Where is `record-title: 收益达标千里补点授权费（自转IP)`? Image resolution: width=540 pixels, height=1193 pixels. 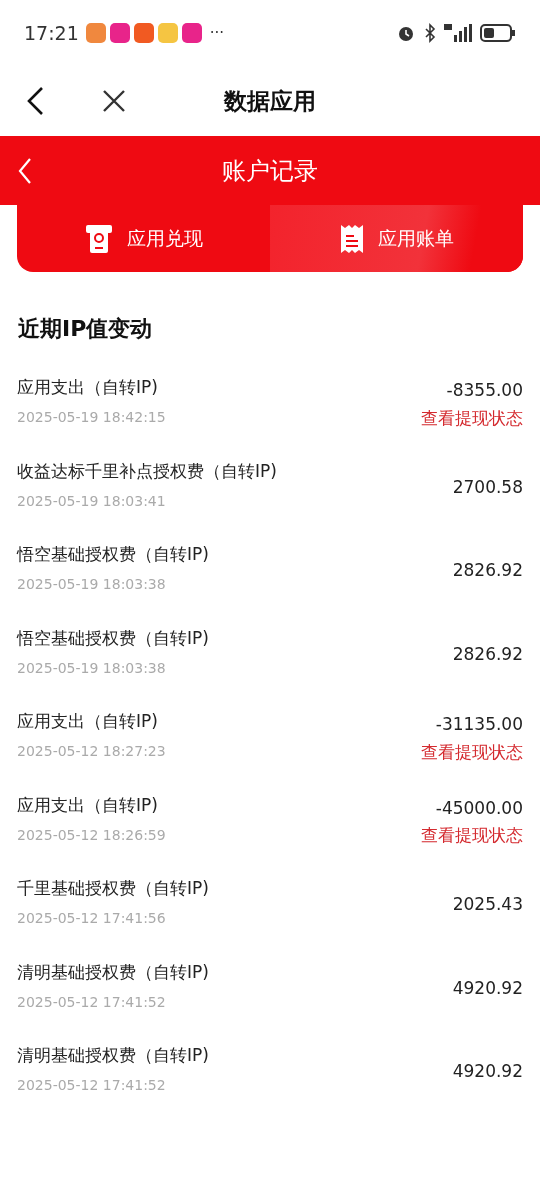 record-title: 收益达标千里补点授权费（自转IP) is located at coordinates (147, 471).